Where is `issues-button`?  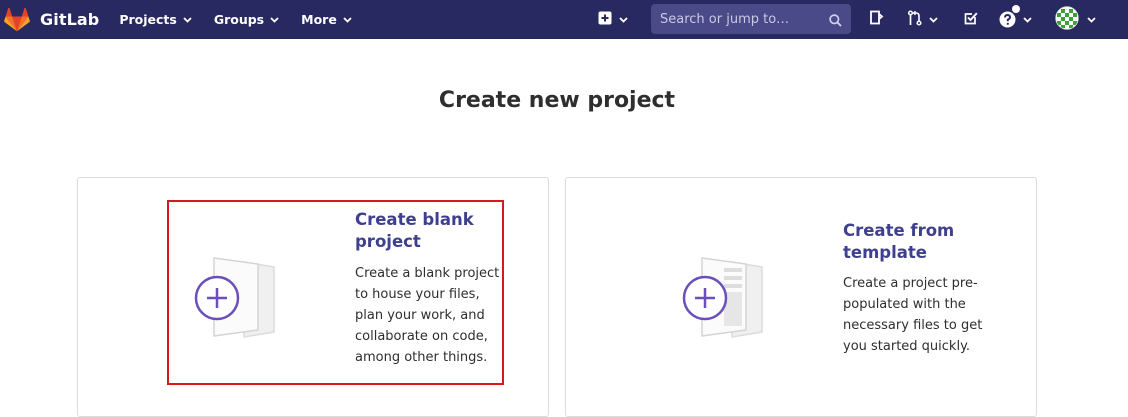 issues-button is located at coordinates (876, 19).